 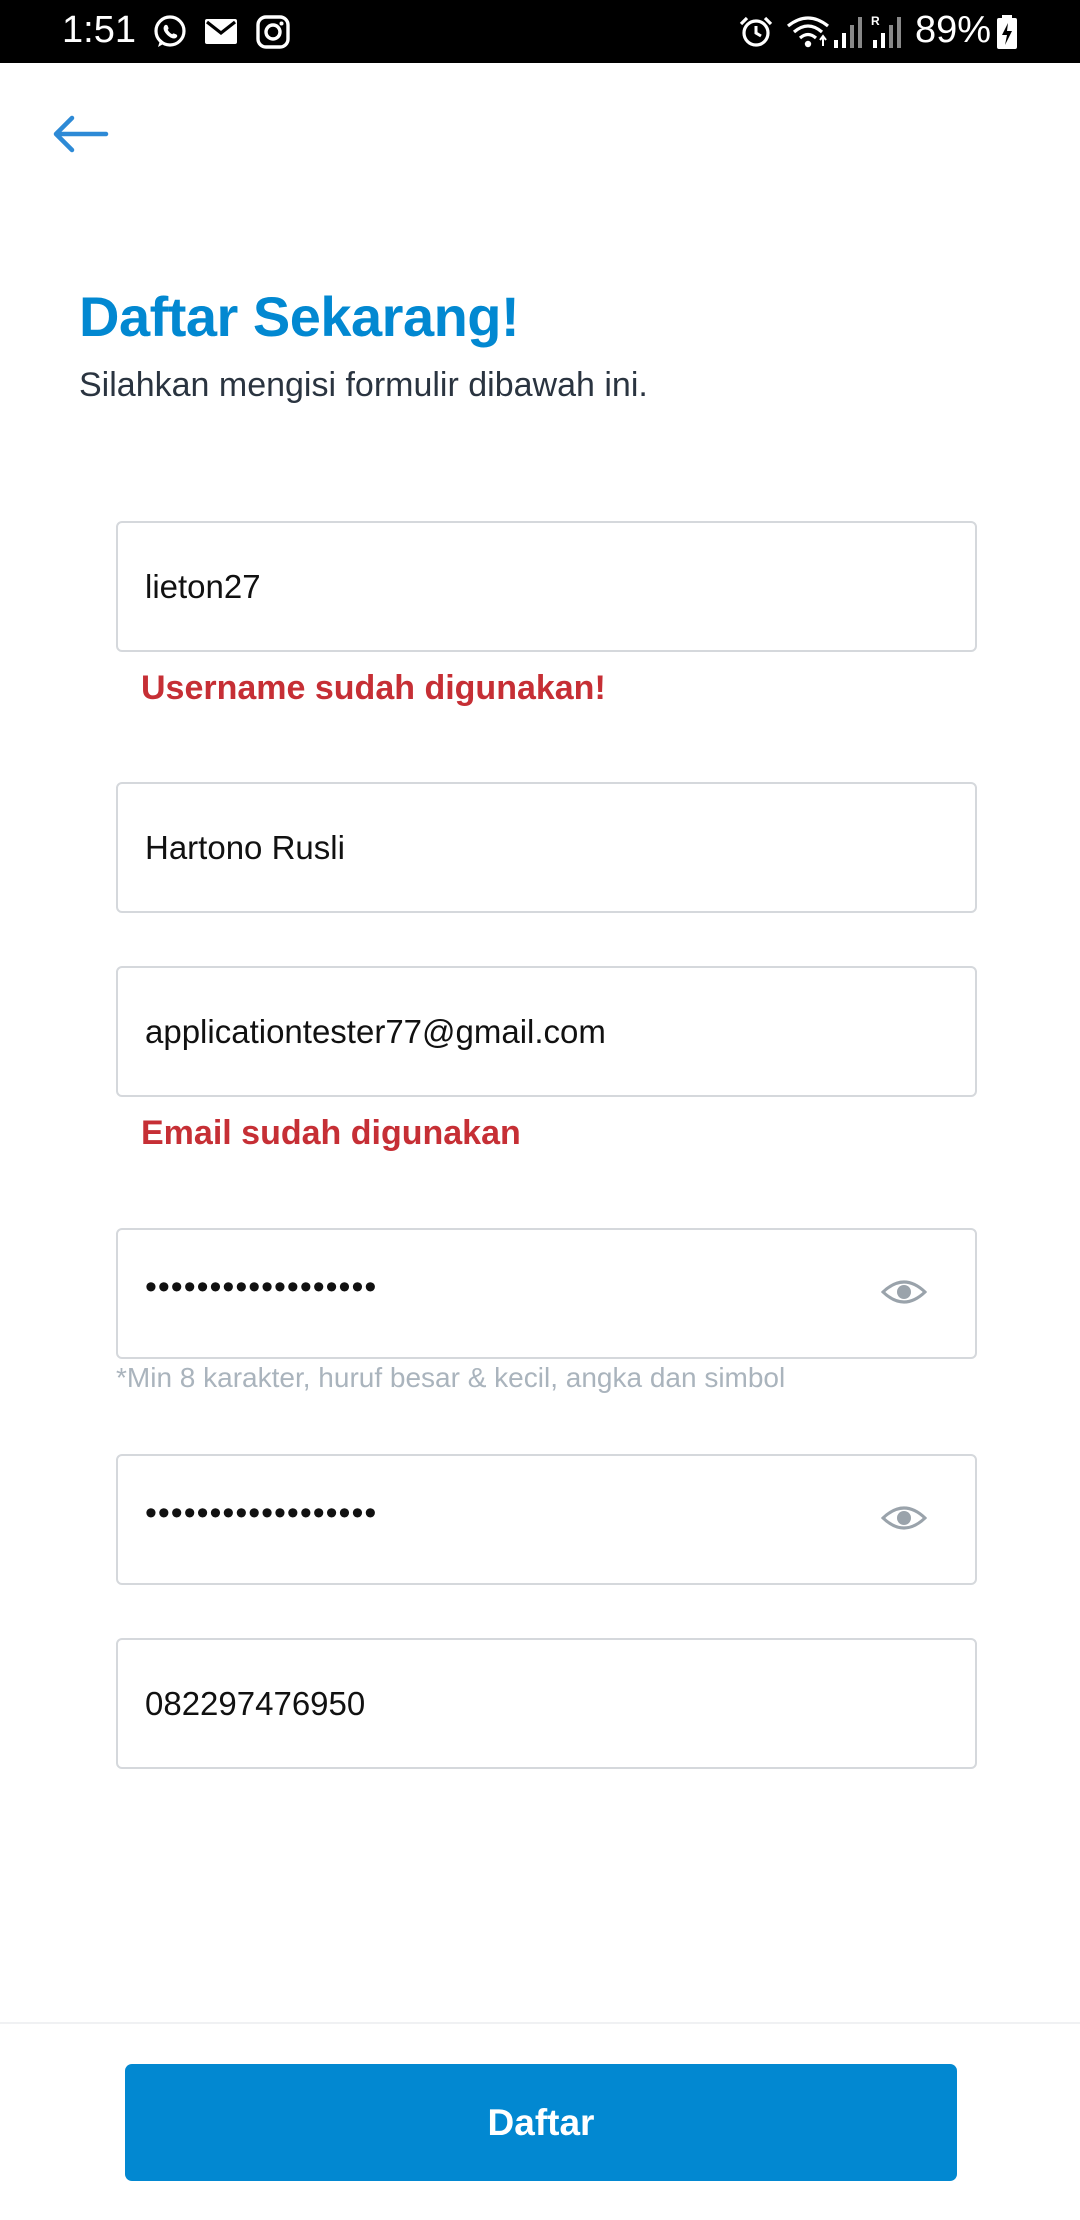 What do you see at coordinates (808, 32) in the screenshot?
I see `wifi-icon` at bounding box center [808, 32].